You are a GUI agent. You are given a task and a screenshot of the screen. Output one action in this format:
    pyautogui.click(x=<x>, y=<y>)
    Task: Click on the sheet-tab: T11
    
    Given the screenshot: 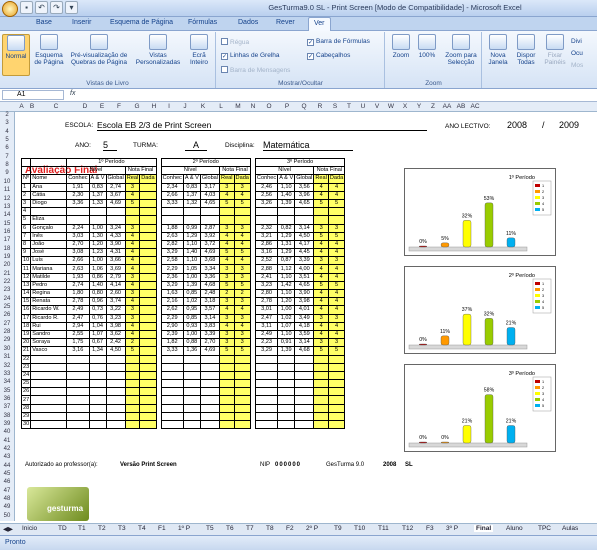 What is the action you would take?
    pyautogui.click(x=383, y=528)
    